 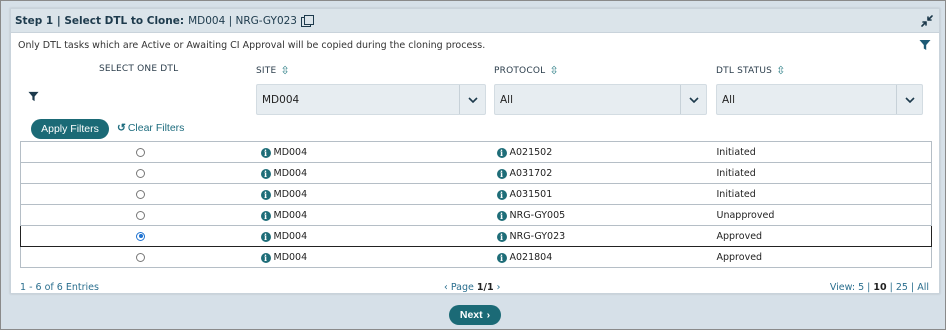 What do you see at coordinates (729, 99) in the screenshot?
I see `status-filter-value: All` at bounding box center [729, 99].